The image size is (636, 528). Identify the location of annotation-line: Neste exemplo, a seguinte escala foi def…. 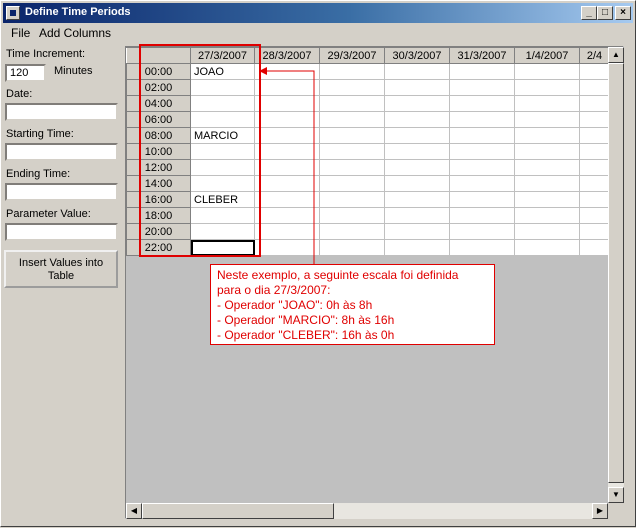
(338, 275).